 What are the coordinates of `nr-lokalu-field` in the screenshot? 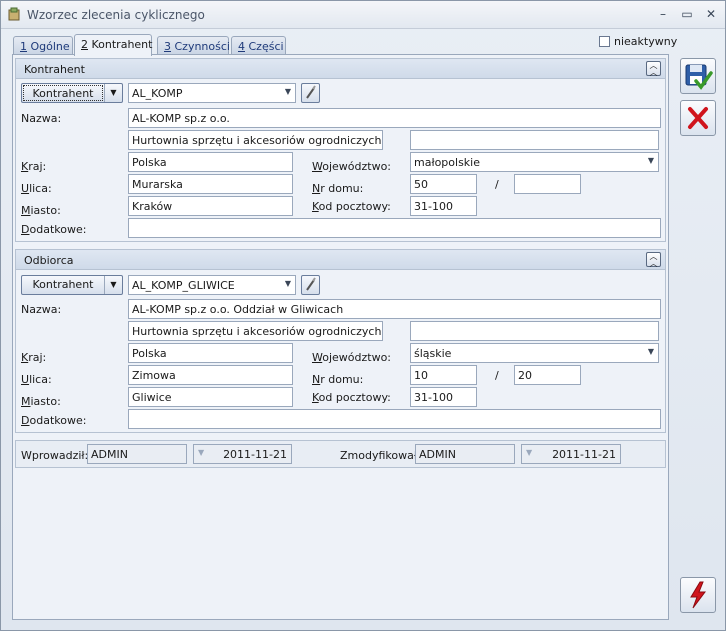 It's located at (547, 184).